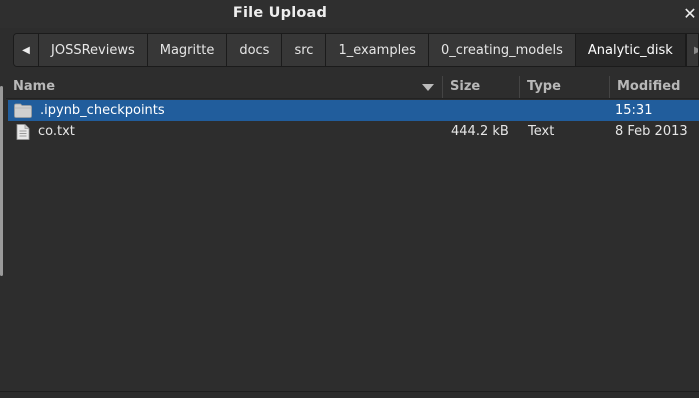  Describe the element at coordinates (428, 87) in the screenshot. I see `sort-descending-icon` at that location.